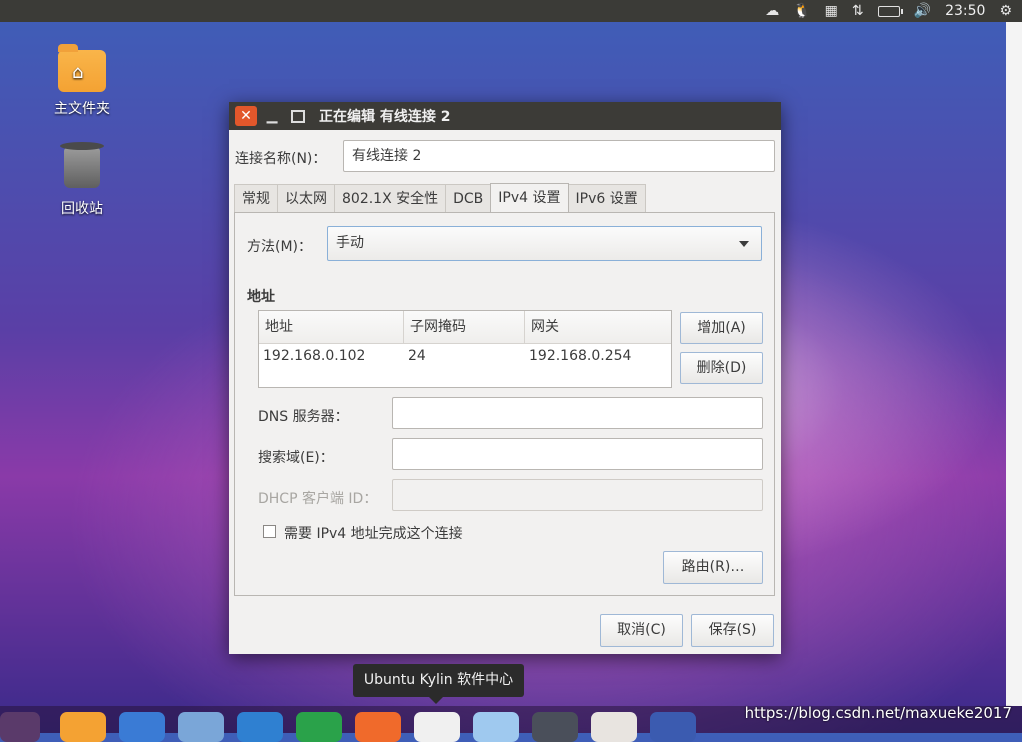 This screenshot has width=1022, height=742. I want to click on desktop-icon-trash: 回收站, so click(82, 180).